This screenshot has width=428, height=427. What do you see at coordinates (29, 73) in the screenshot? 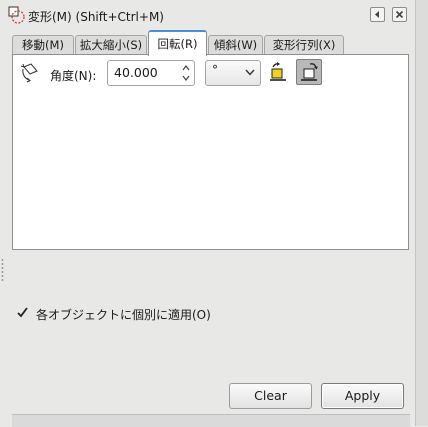
I see `rotate-object-icon` at bounding box center [29, 73].